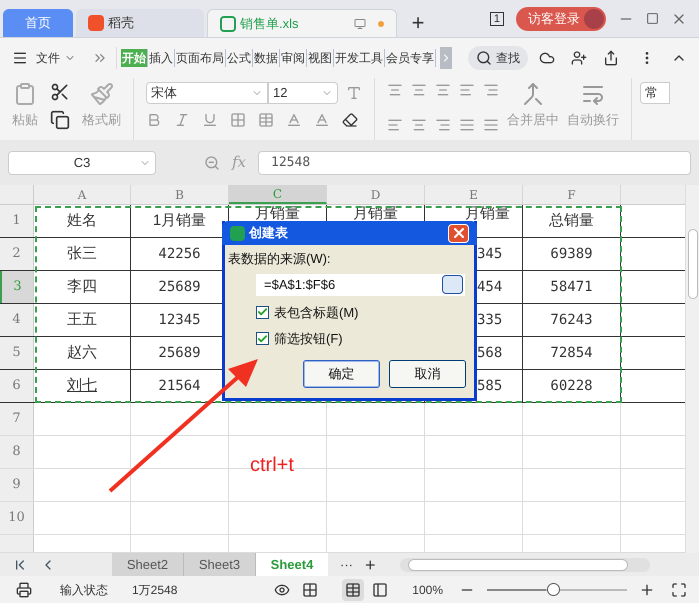  What do you see at coordinates (571, 353) in the screenshot?
I see `table-cell-text: 72854` at bounding box center [571, 353].